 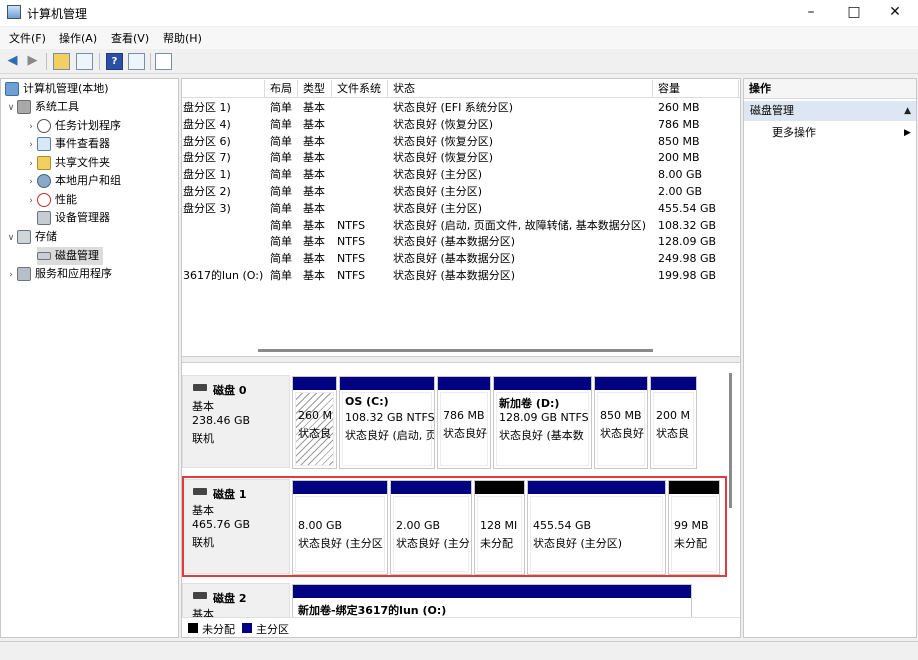 I want to click on table-cell-capacity: 128.09 GB, so click(x=687, y=242).